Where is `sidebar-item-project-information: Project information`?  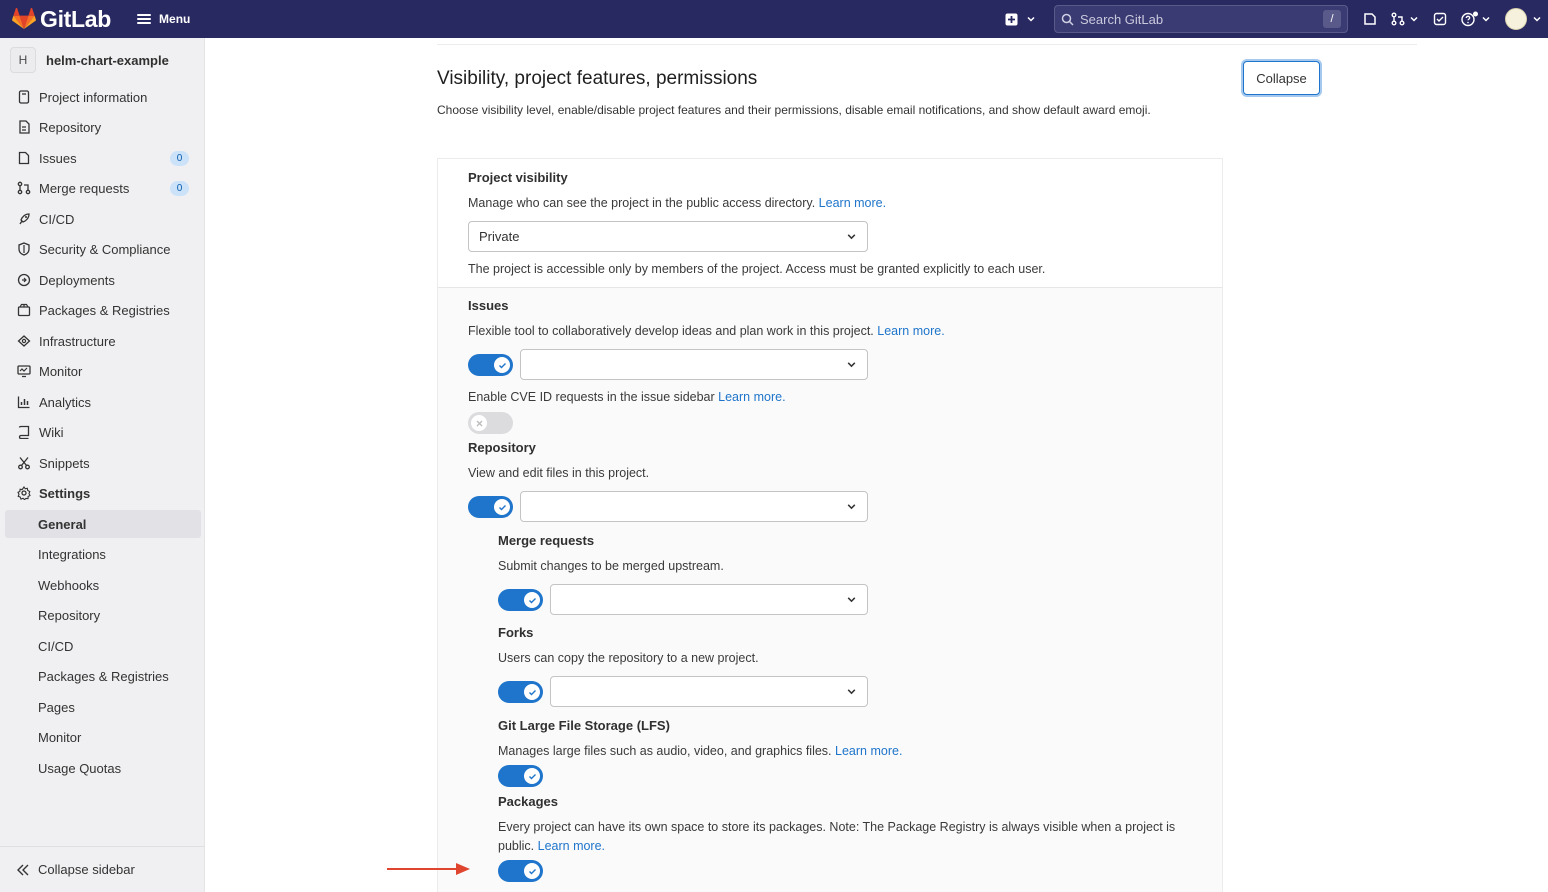
sidebar-item-project-information: Project information is located at coordinates (103, 97).